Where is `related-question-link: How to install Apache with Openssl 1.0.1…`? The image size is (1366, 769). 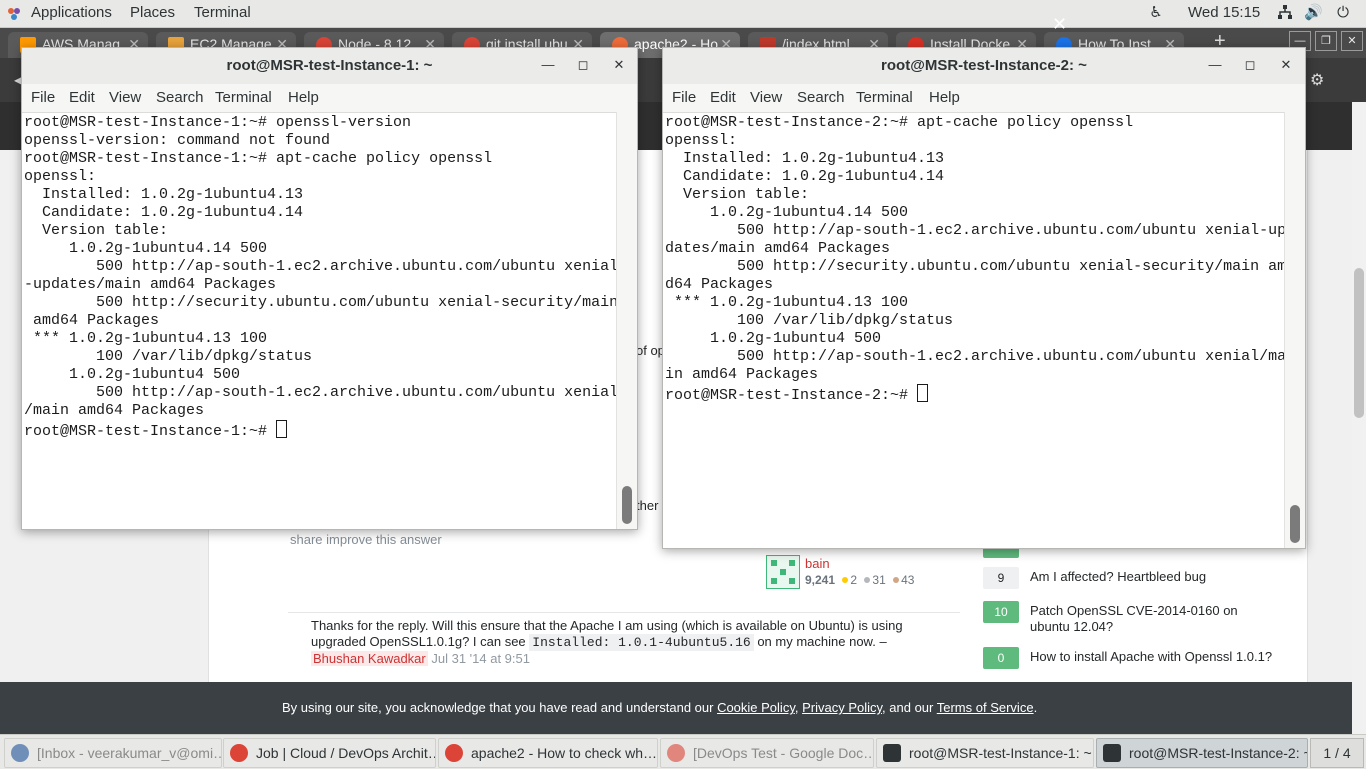 related-question-link: How to install Apache with Openssl 1.0.1… is located at coordinates (1155, 657).